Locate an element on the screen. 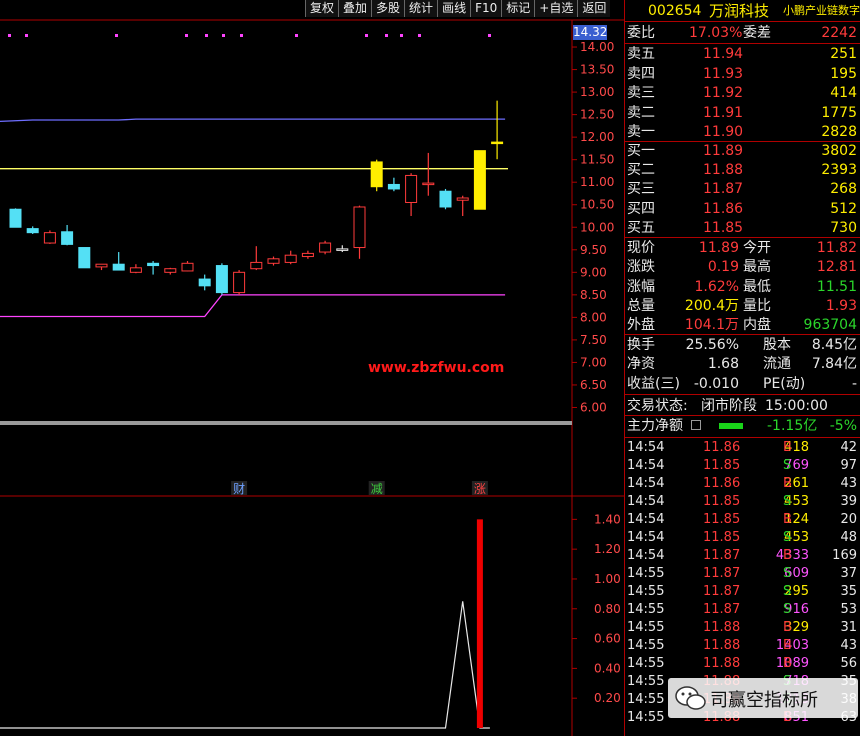  ask-row: 卖四 11.93 195 is located at coordinates (742, 74).